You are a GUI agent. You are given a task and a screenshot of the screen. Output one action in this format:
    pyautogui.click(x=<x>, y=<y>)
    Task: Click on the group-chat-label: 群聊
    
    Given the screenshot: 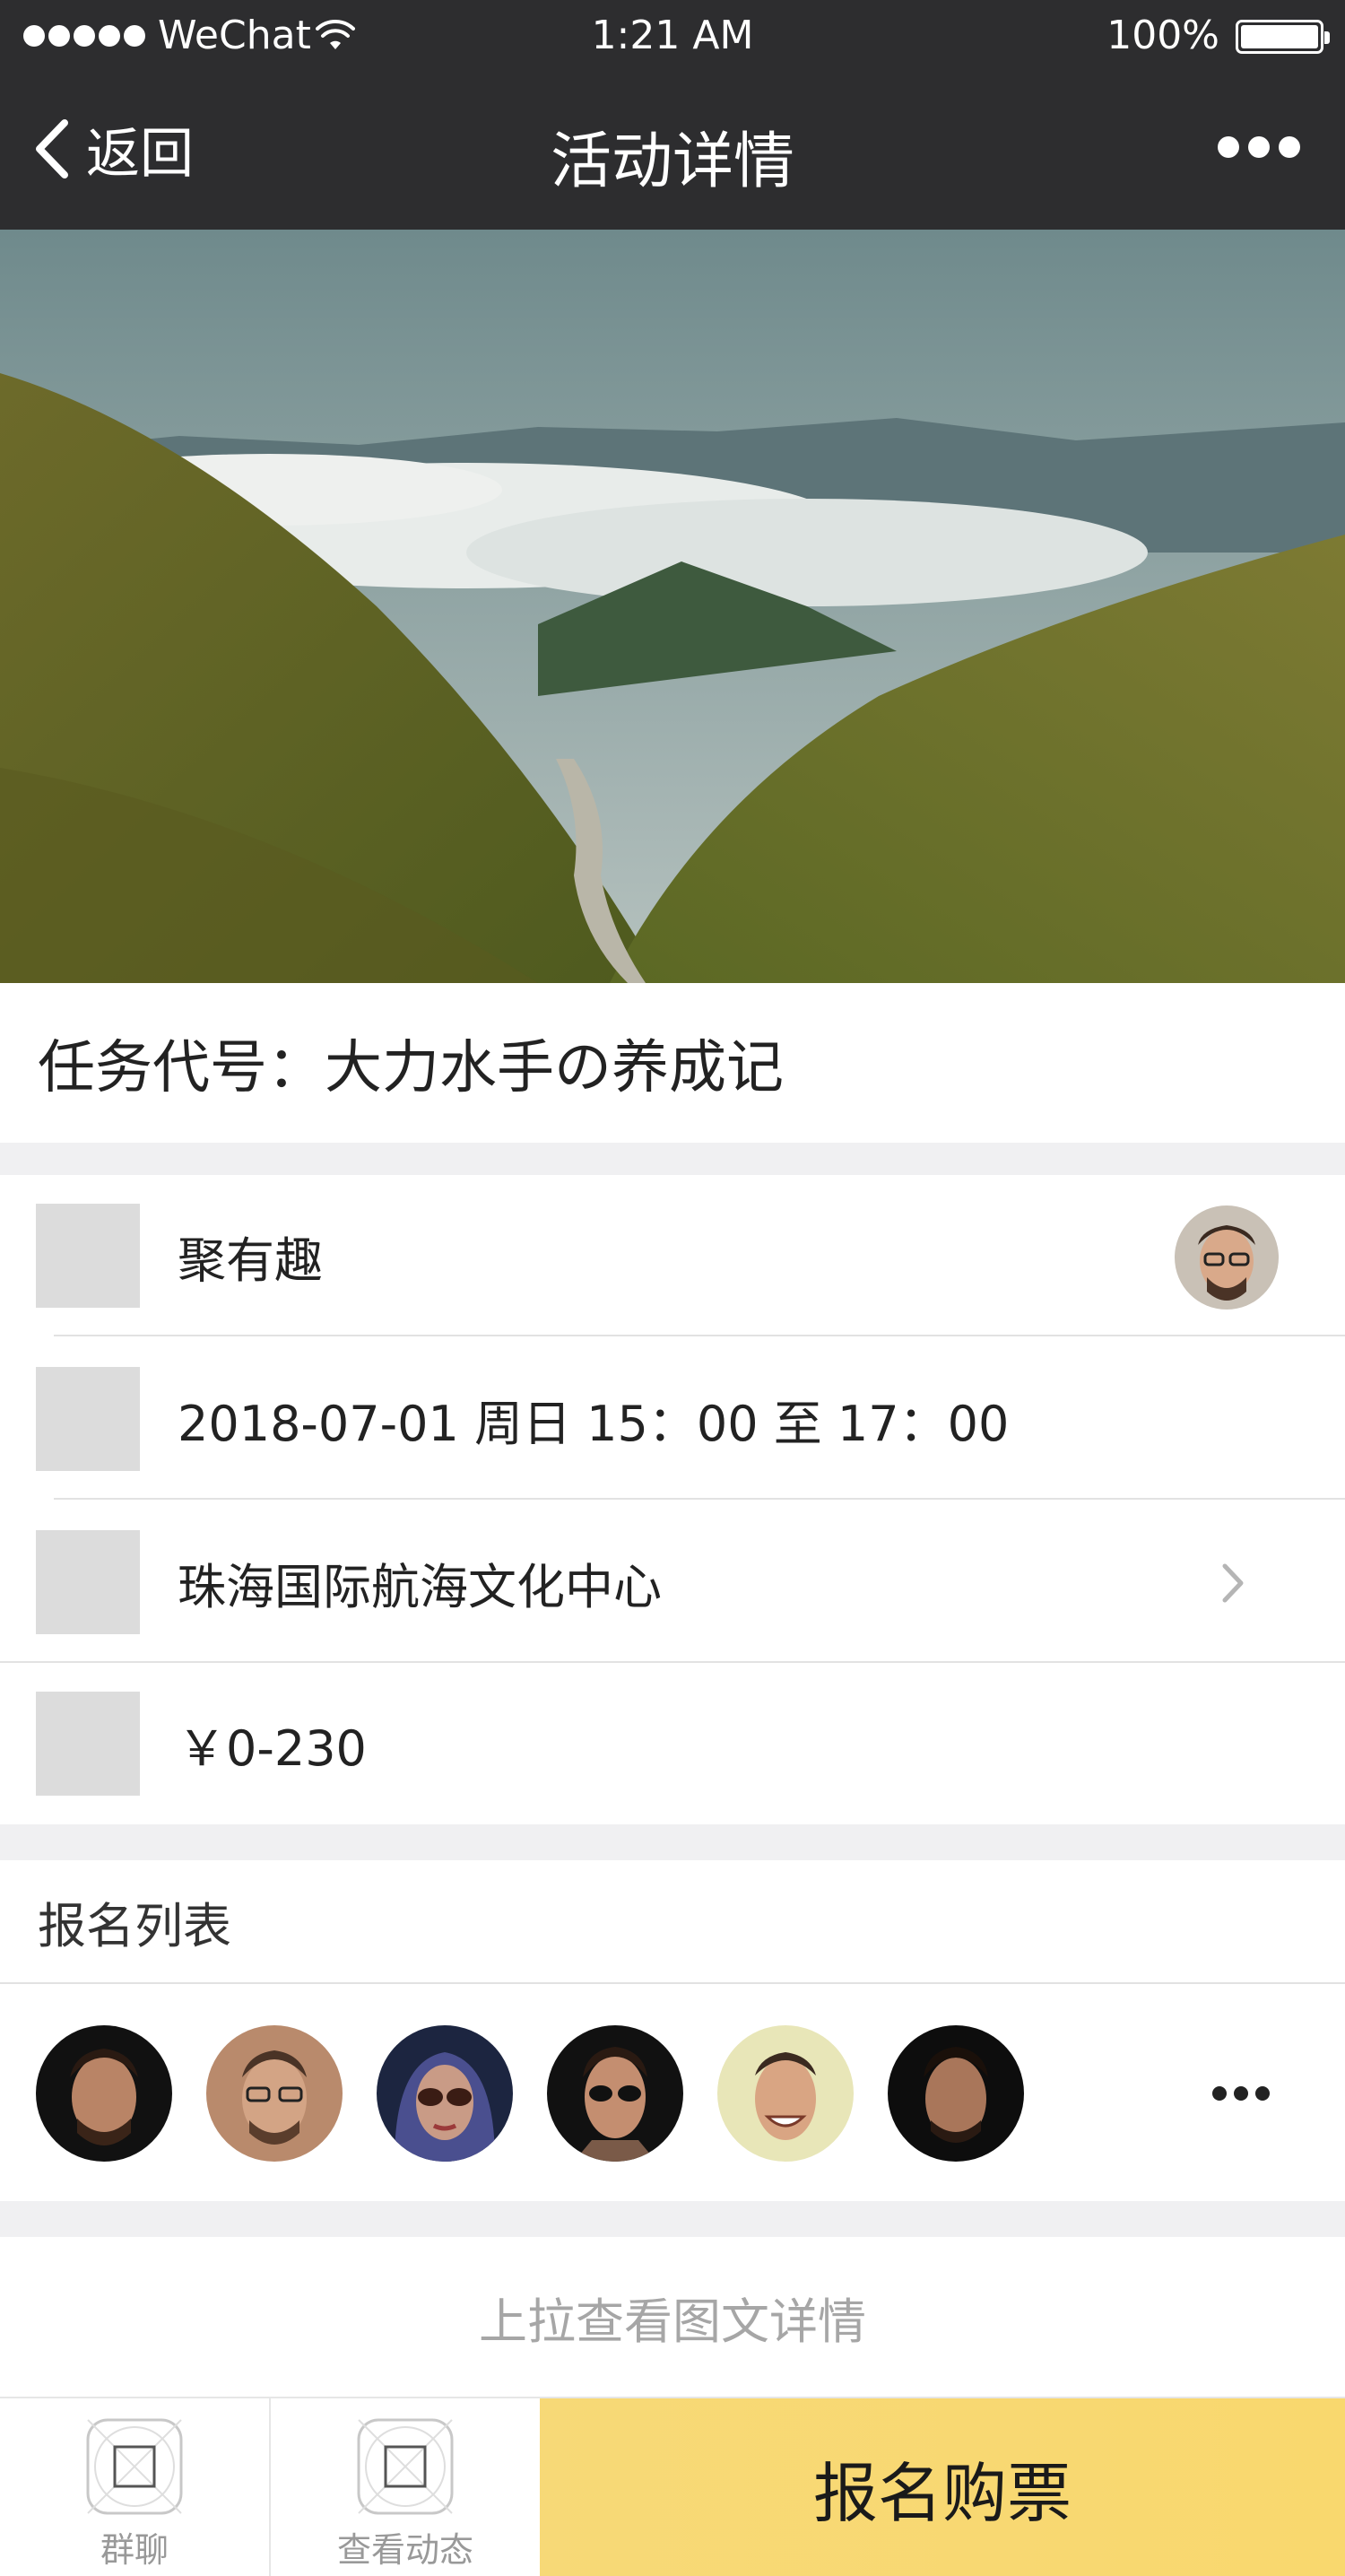 What is the action you would take?
    pyautogui.click(x=134, y=2550)
    